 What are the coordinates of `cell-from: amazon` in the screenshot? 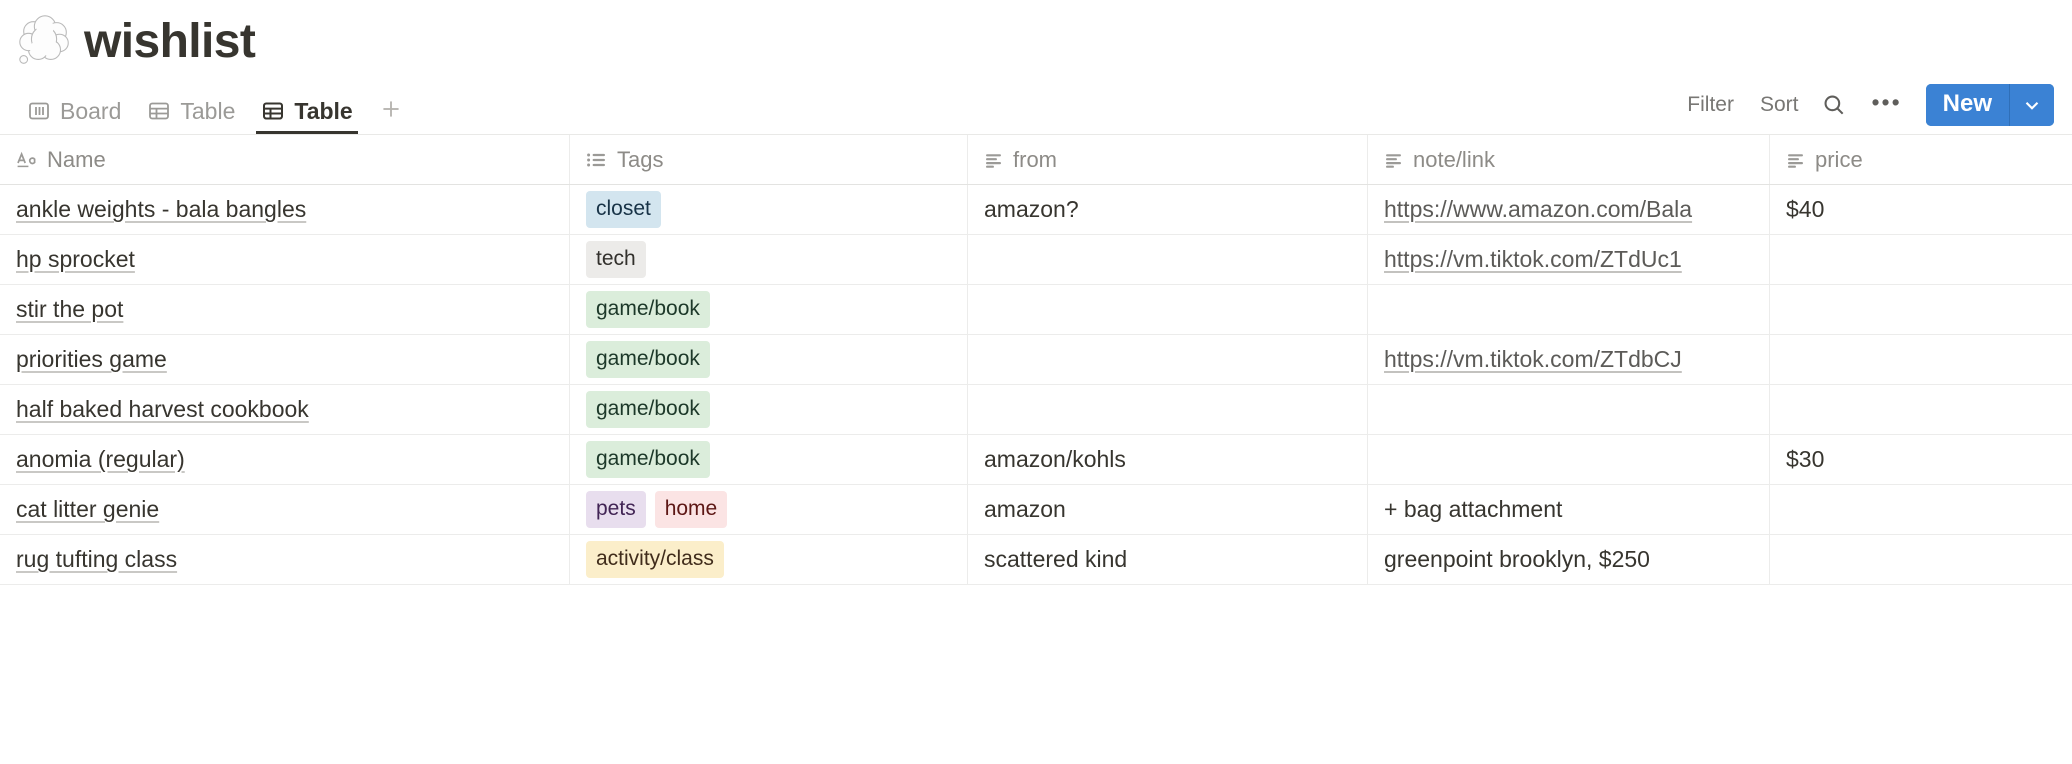 It's located at (1168, 509).